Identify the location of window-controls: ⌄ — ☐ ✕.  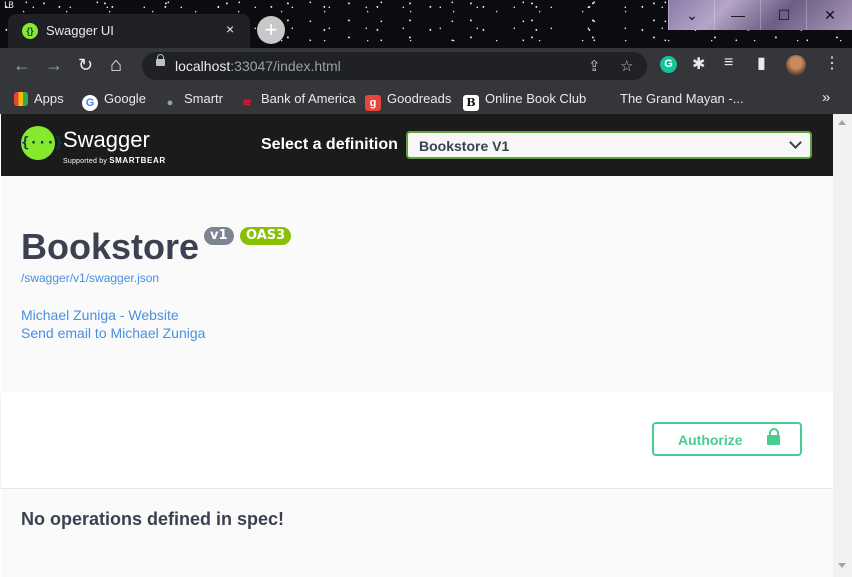
(760, 15).